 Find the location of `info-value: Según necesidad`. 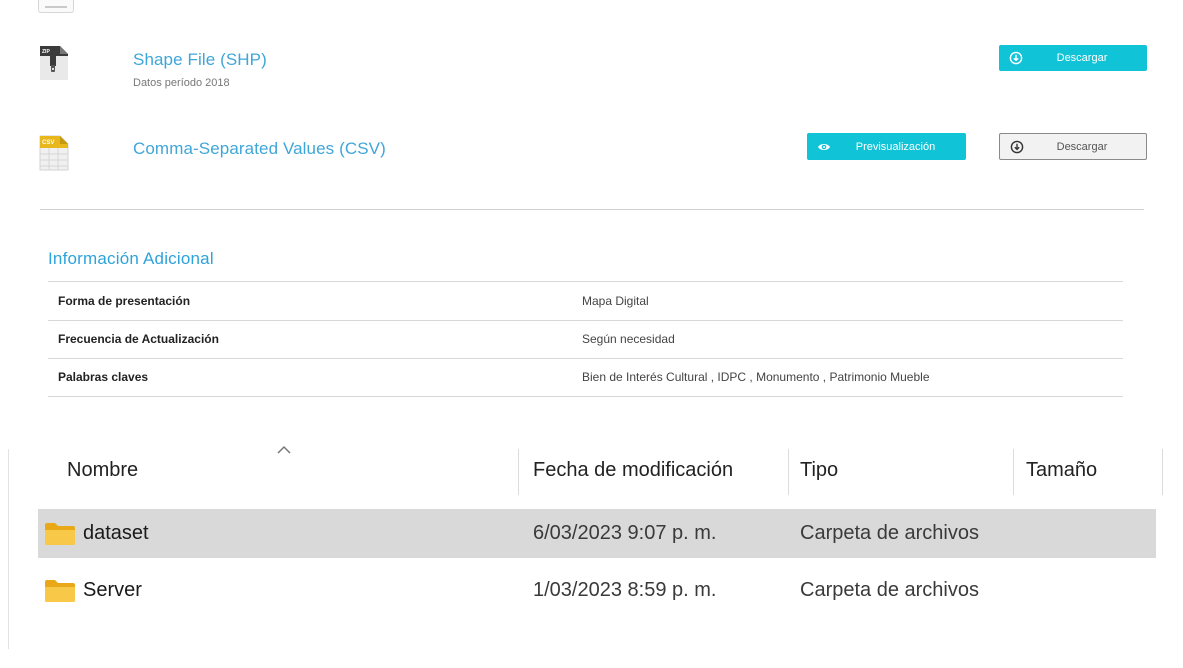

info-value: Según necesidad is located at coordinates (628, 339).